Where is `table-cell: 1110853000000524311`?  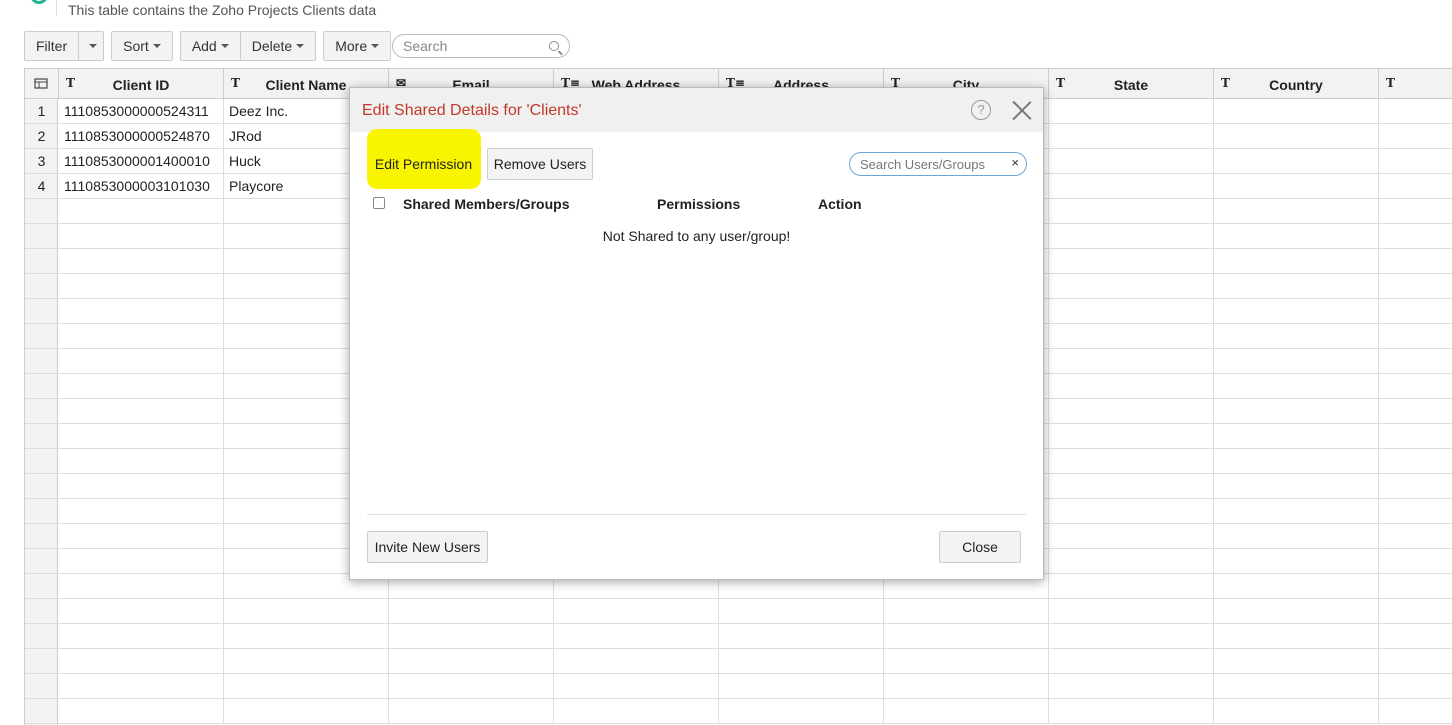
table-cell: 1110853000000524311 is located at coordinates (141, 111).